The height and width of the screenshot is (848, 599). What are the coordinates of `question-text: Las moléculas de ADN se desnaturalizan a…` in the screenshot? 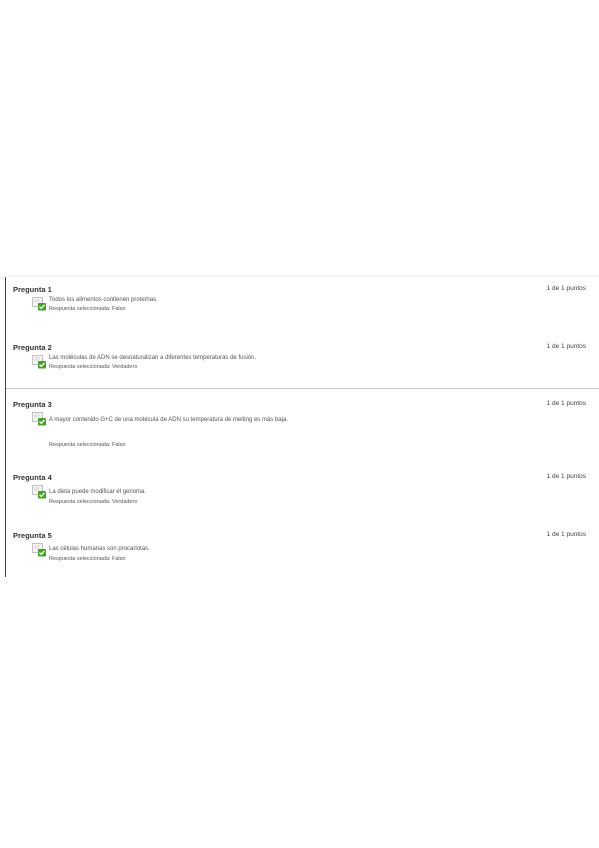 It's located at (153, 358).